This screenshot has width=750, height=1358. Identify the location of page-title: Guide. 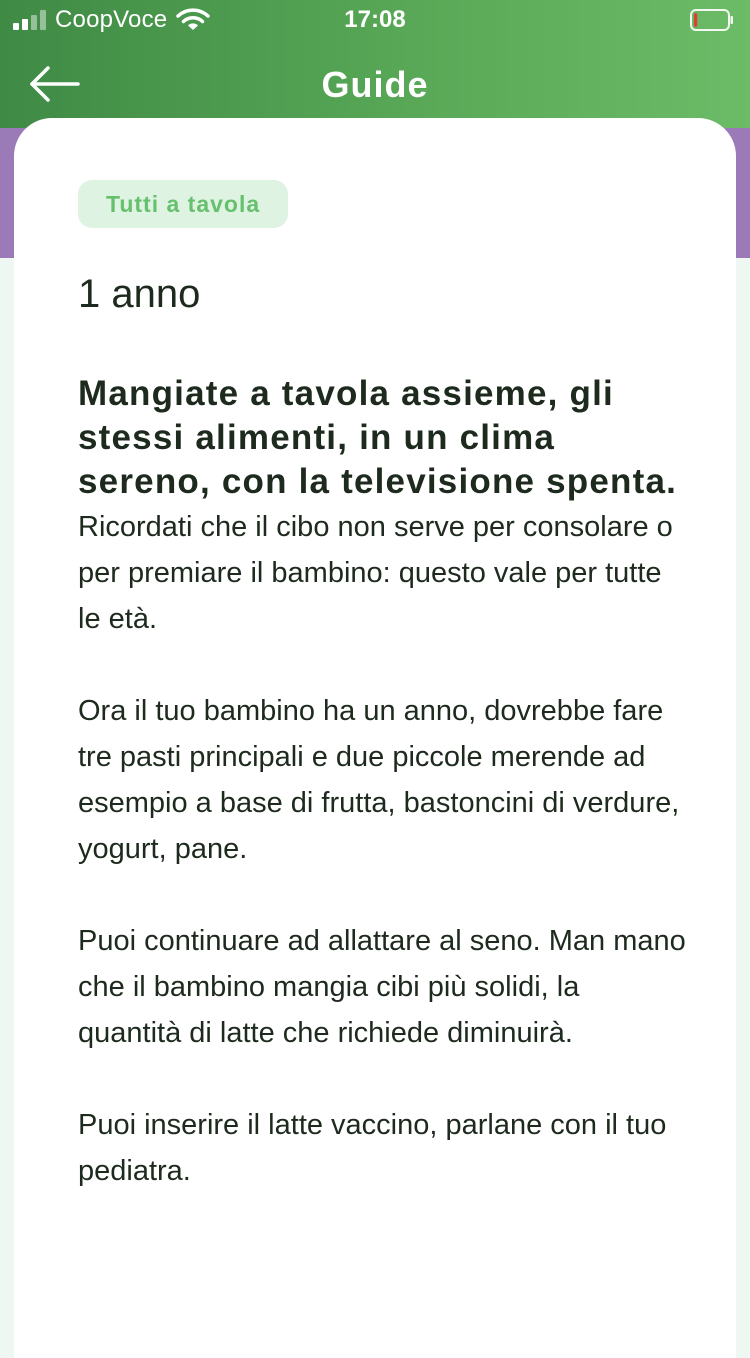
(375, 84).